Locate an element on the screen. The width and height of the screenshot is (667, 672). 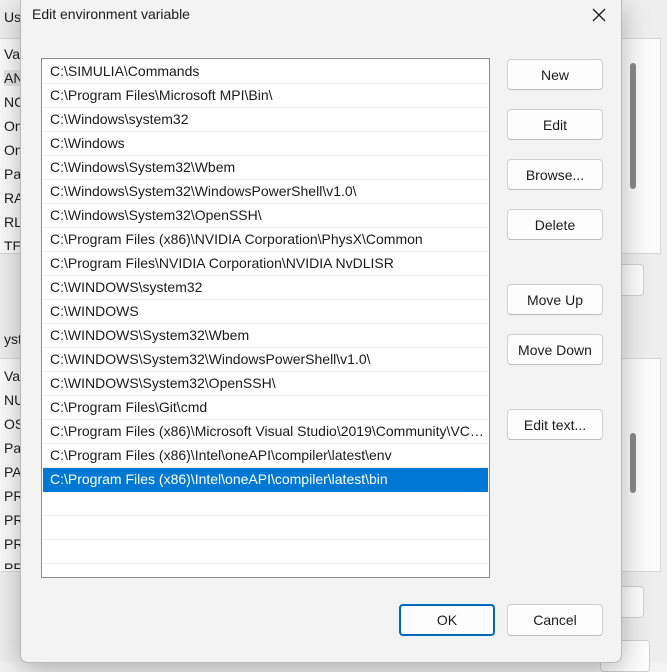
path-text: C:\WINDOWS\System32\Wbem is located at coordinates (150, 335).